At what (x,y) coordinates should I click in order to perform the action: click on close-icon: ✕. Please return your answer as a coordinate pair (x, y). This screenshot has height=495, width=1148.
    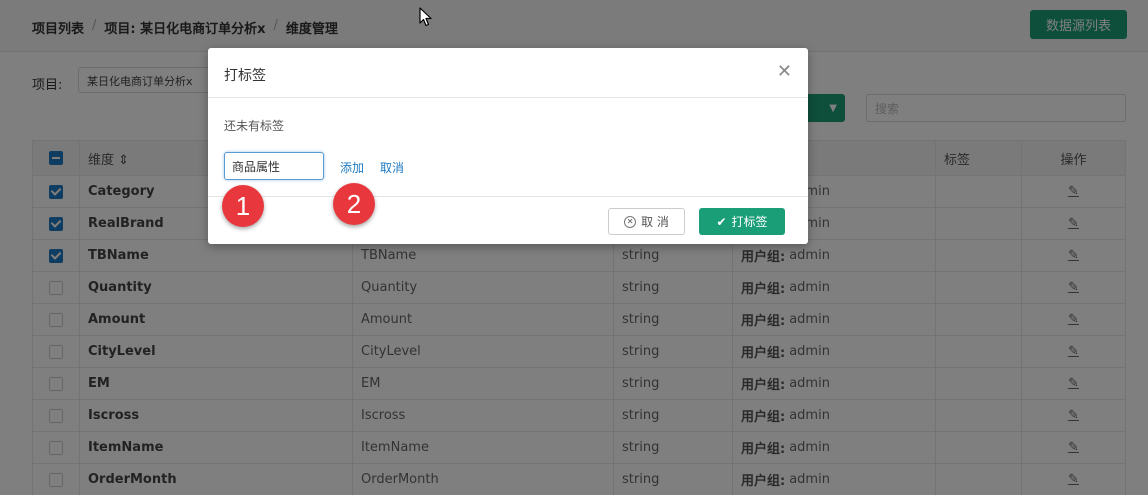
    Looking at the image, I should click on (784, 71).